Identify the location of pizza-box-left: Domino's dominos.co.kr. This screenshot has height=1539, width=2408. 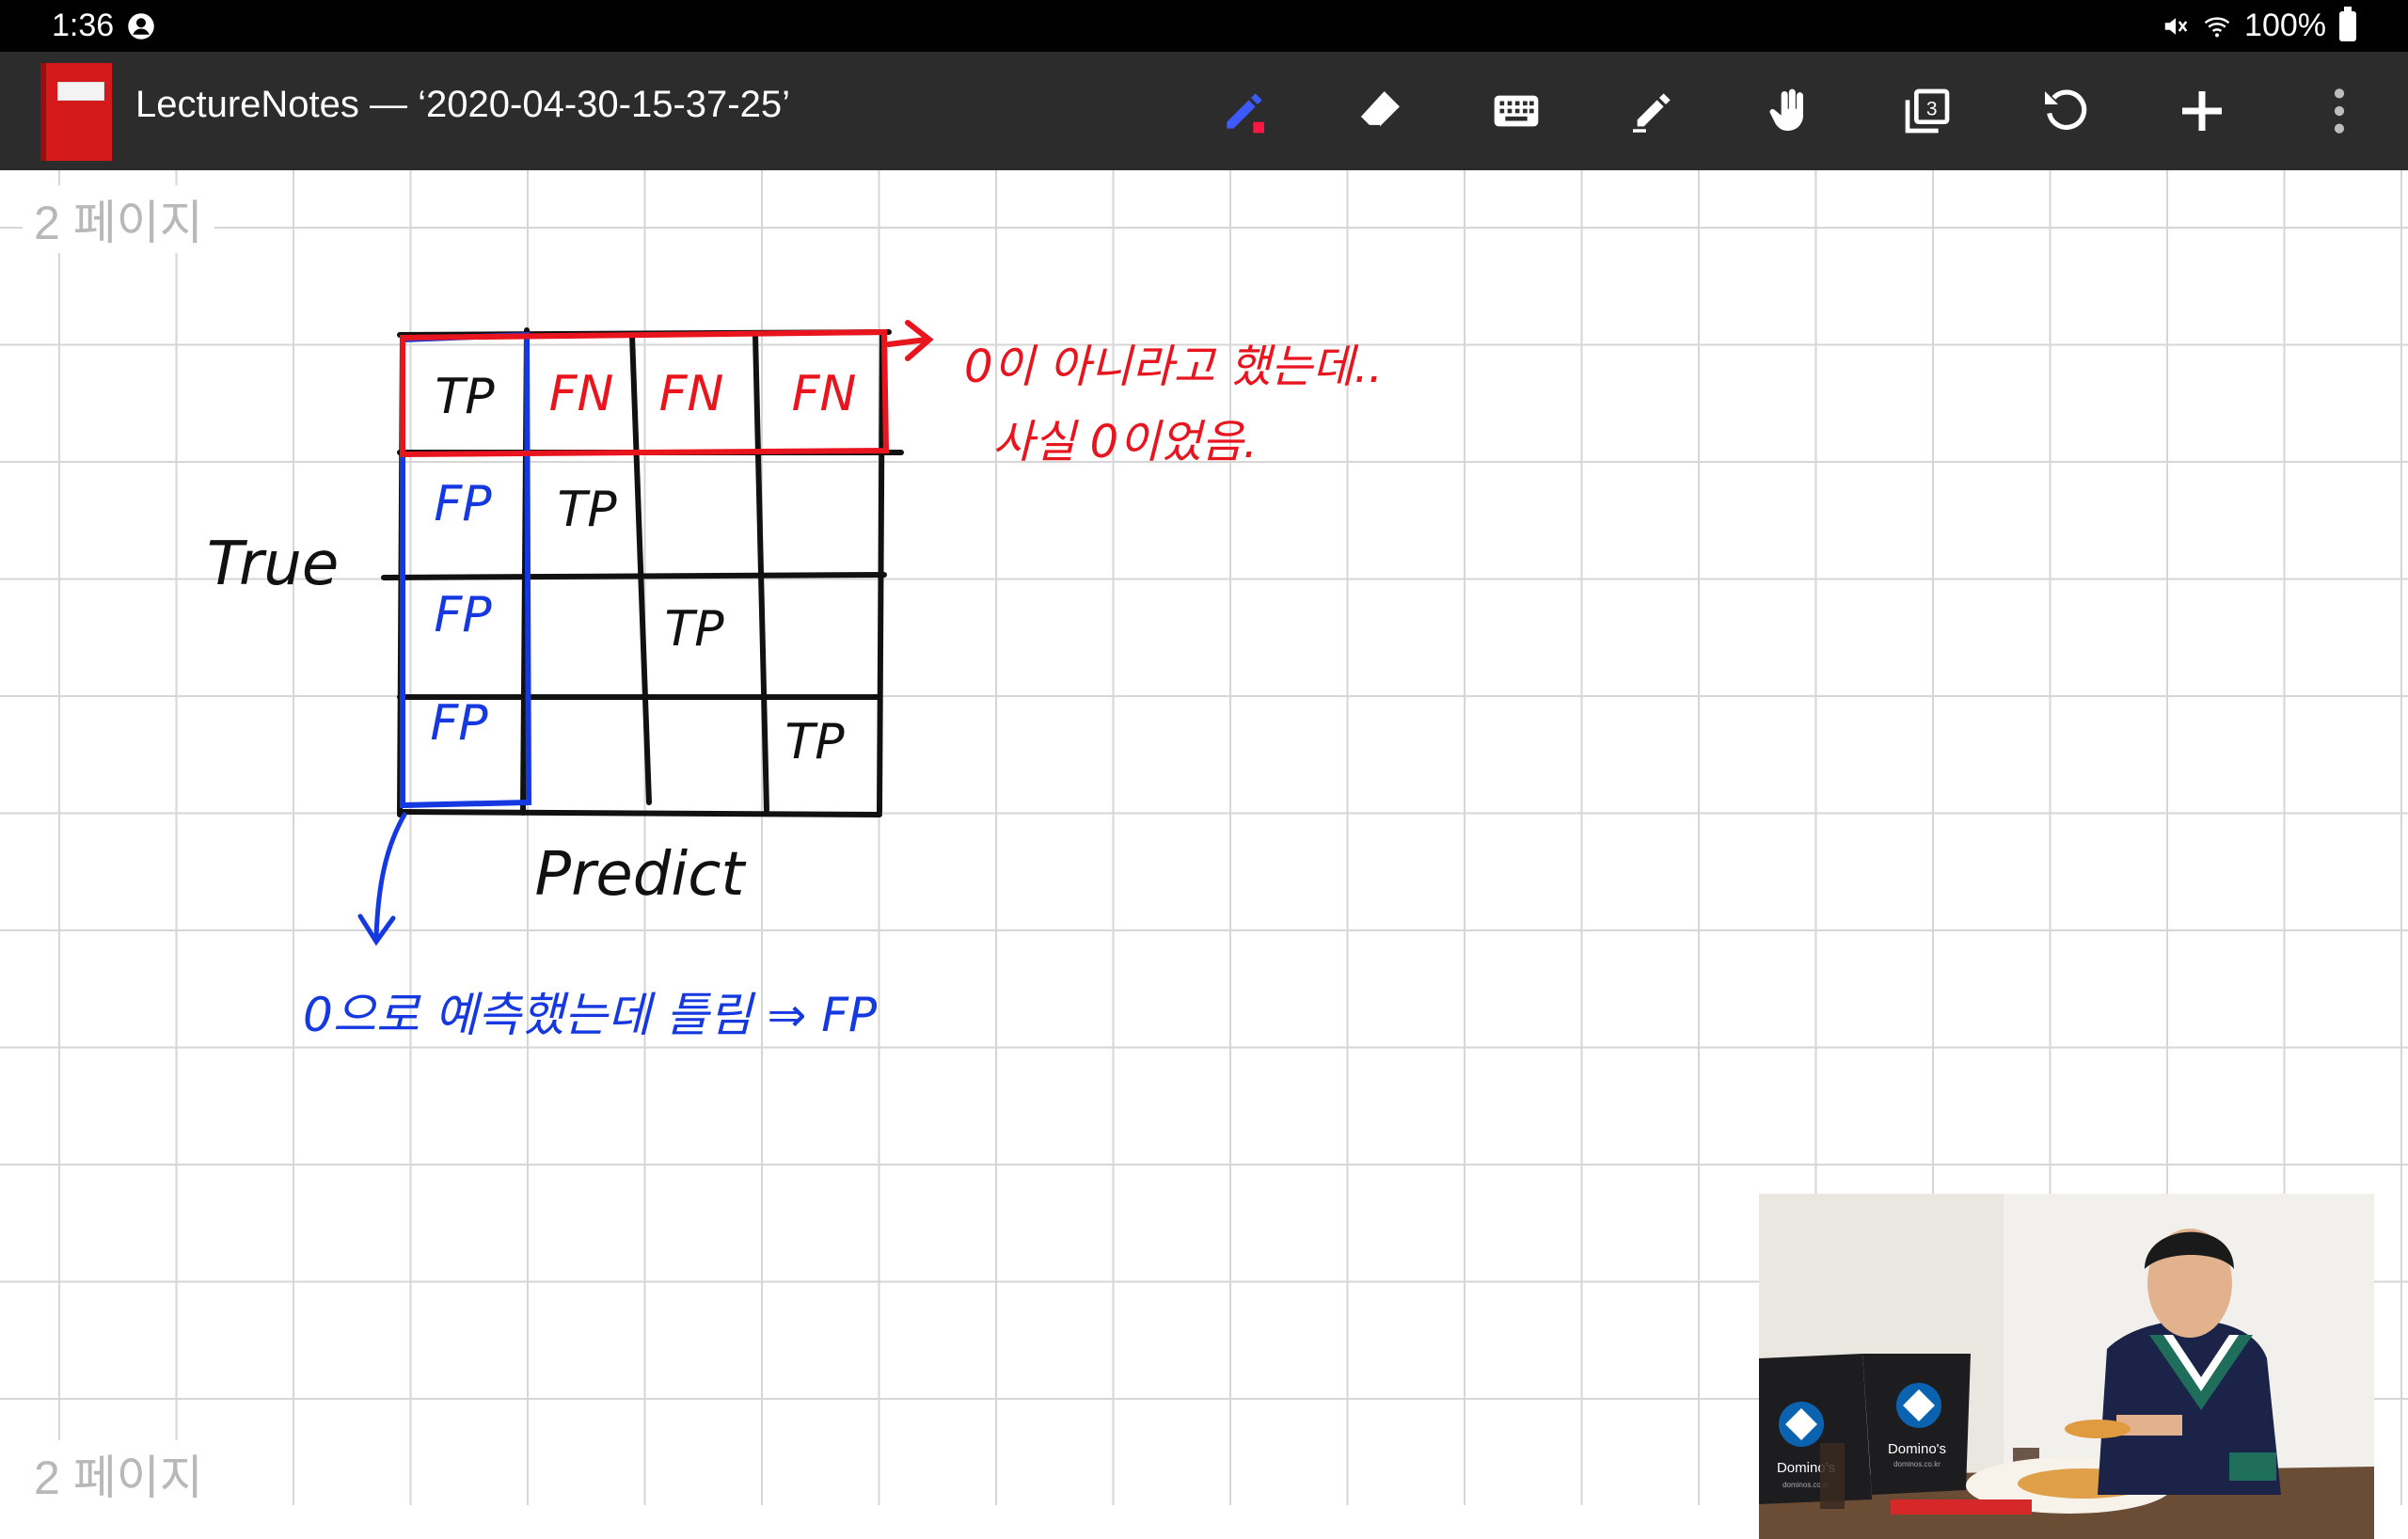
(1816, 1429).